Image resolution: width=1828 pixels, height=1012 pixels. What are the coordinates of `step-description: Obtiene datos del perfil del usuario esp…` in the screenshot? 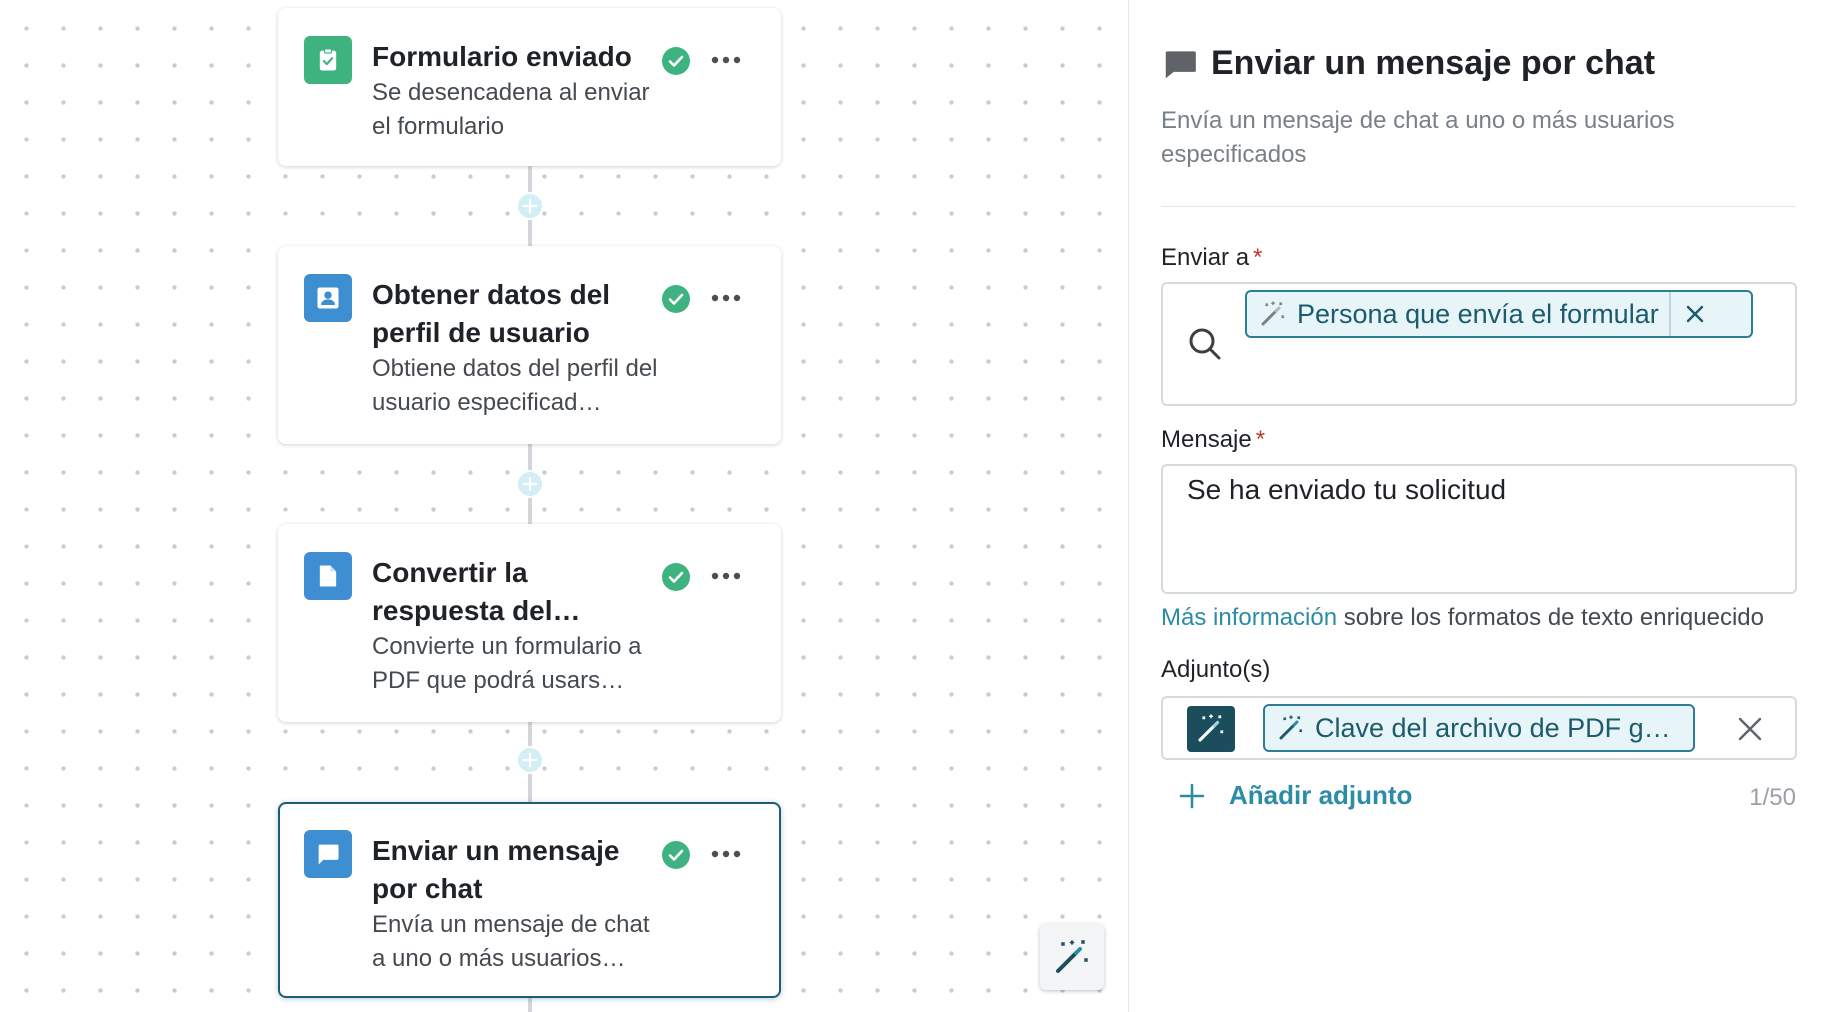 It's located at (515, 385).